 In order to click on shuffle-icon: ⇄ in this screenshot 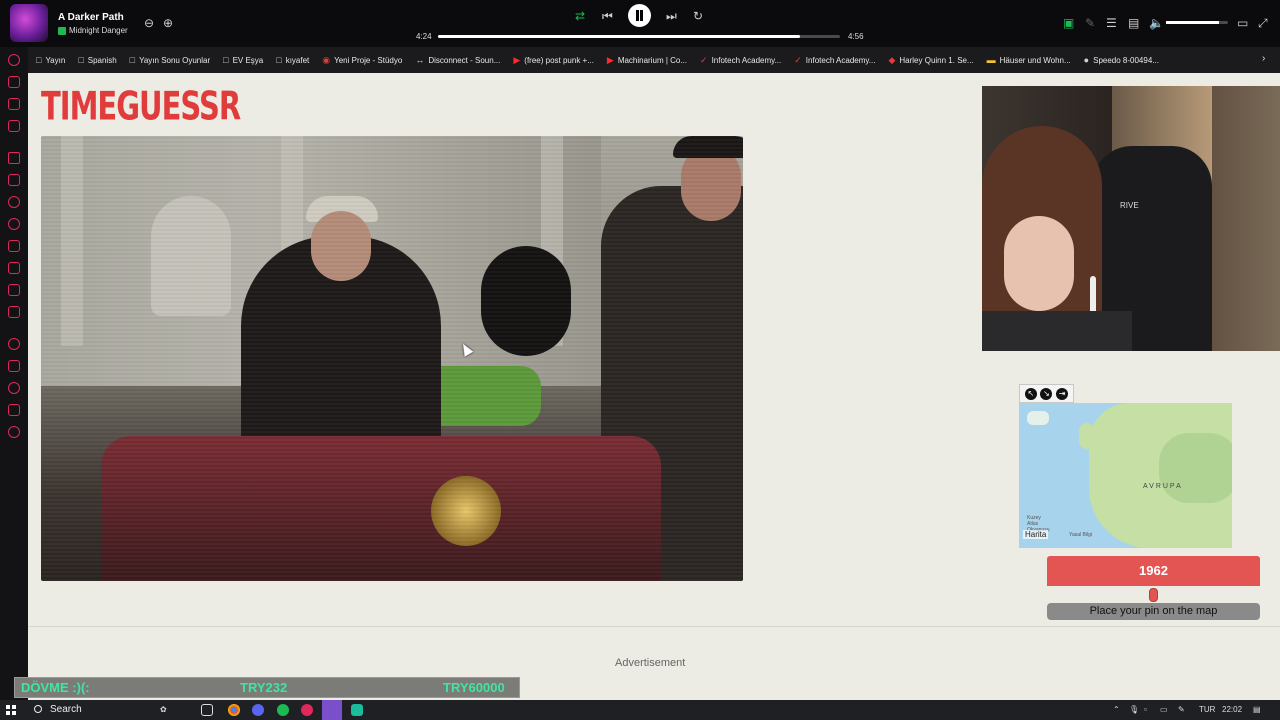, I will do `click(580, 16)`.